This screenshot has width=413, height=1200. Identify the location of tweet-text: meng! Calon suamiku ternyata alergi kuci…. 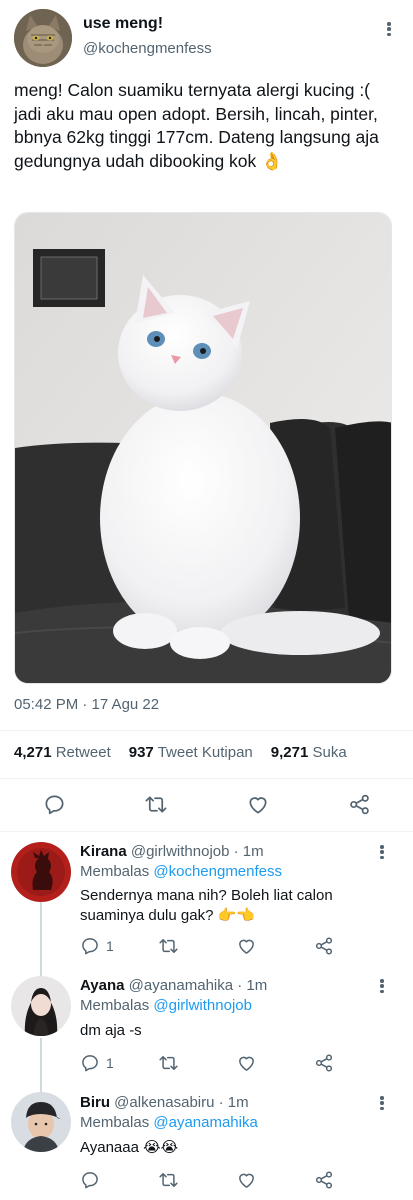
(196, 125).